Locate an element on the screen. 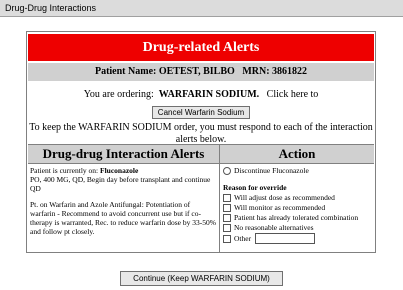 The height and width of the screenshot is (290, 403). discontinue-option: Discontinue Fluconazole is located at coordinates (297, 170).